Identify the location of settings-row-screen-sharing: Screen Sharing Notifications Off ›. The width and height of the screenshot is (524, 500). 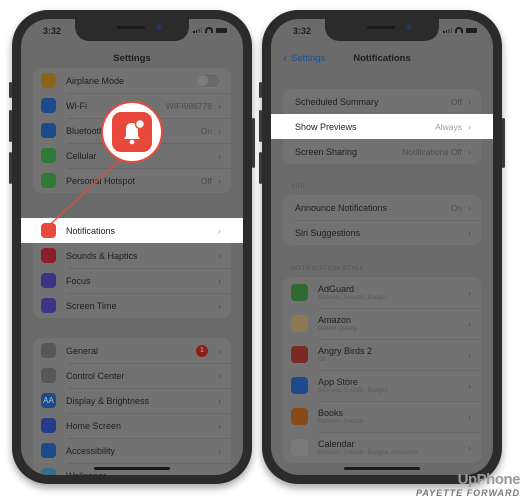
(382, 151).